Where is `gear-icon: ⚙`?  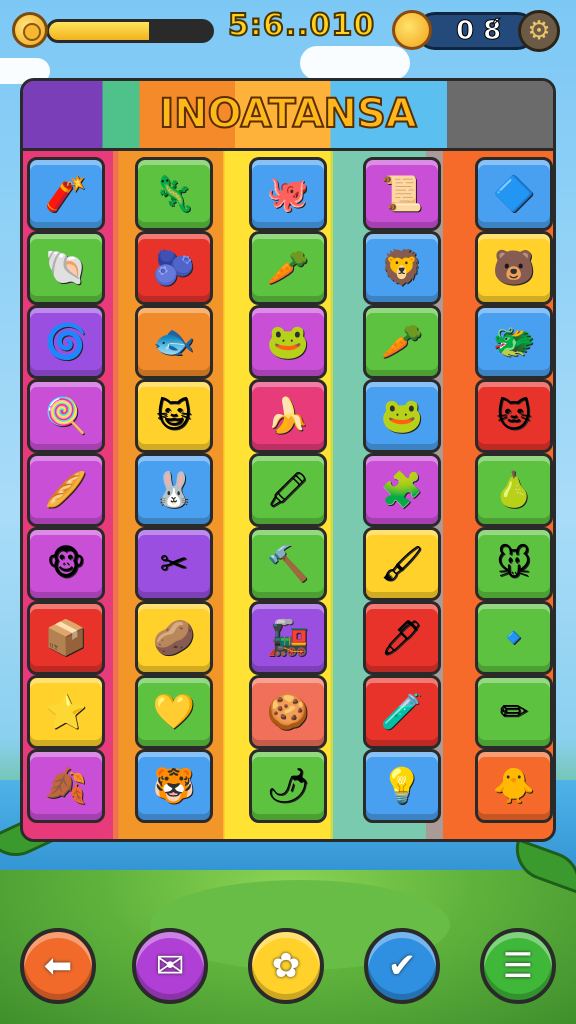 gear-icon: ⚙ is located at coordinates (539, 31).